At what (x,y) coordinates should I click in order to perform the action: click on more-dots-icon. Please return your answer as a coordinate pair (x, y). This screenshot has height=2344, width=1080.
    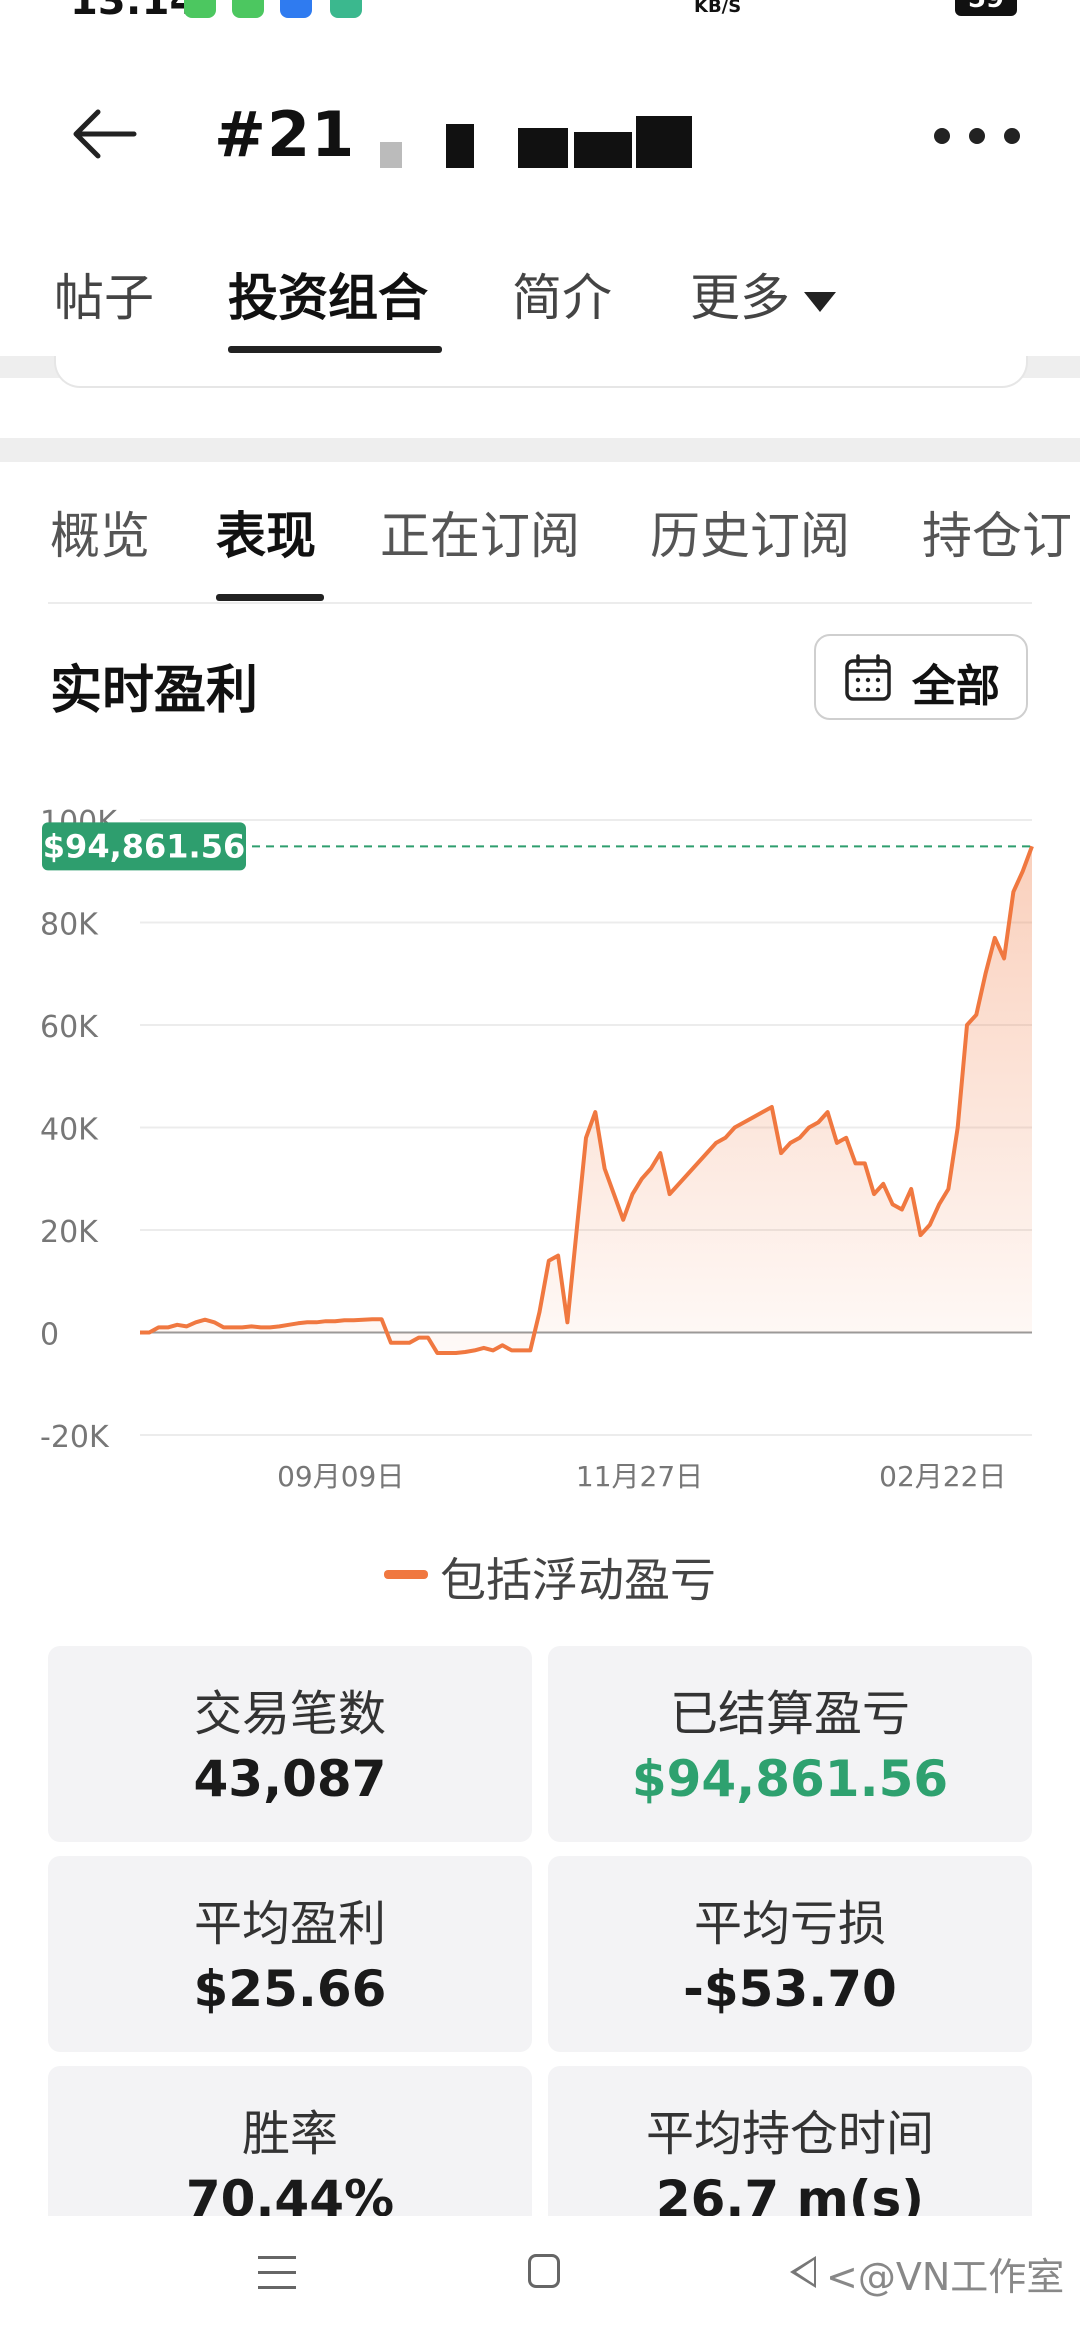
    Looking at the image, I should click on (977, 136).